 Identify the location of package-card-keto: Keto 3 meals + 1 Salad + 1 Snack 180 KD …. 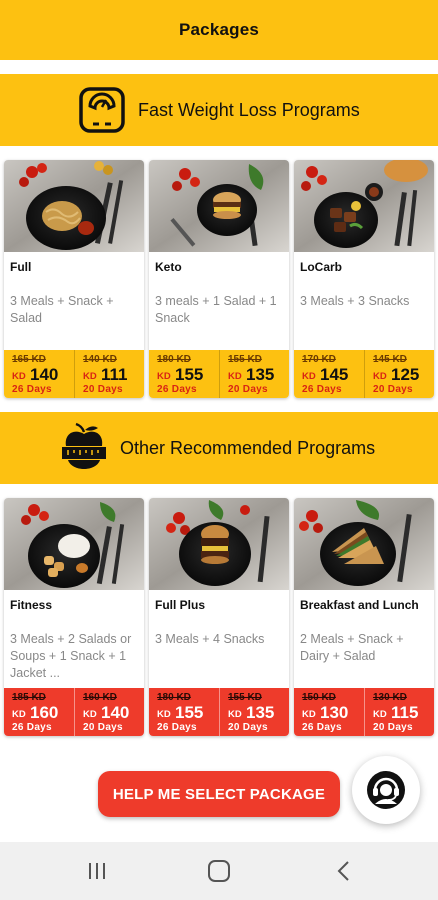
(219, 279).